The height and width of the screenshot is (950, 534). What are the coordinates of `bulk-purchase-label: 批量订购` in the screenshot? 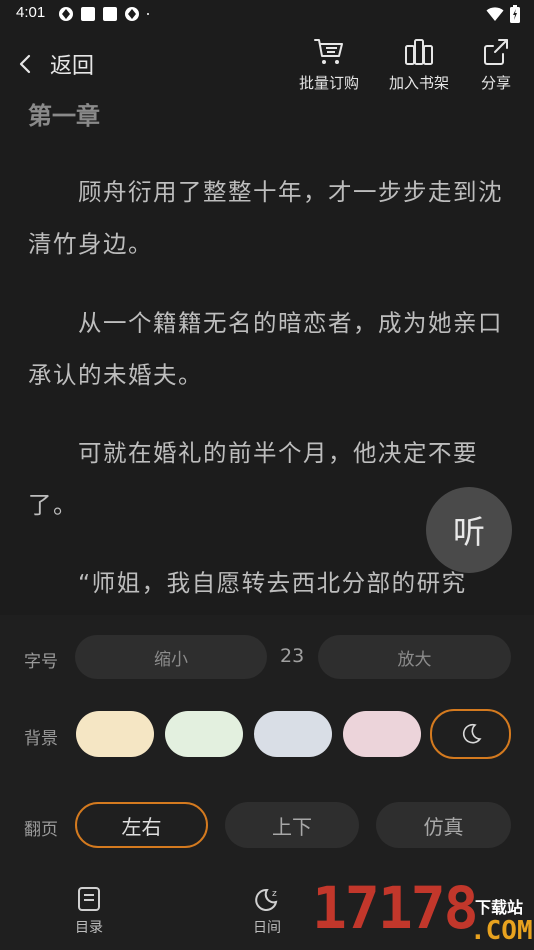 It's located at (329, 83).